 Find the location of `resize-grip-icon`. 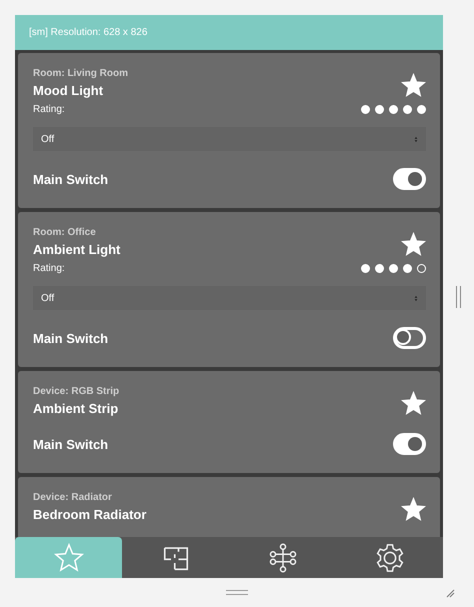

resize-grip-icon is located at coordinates (450, 593).